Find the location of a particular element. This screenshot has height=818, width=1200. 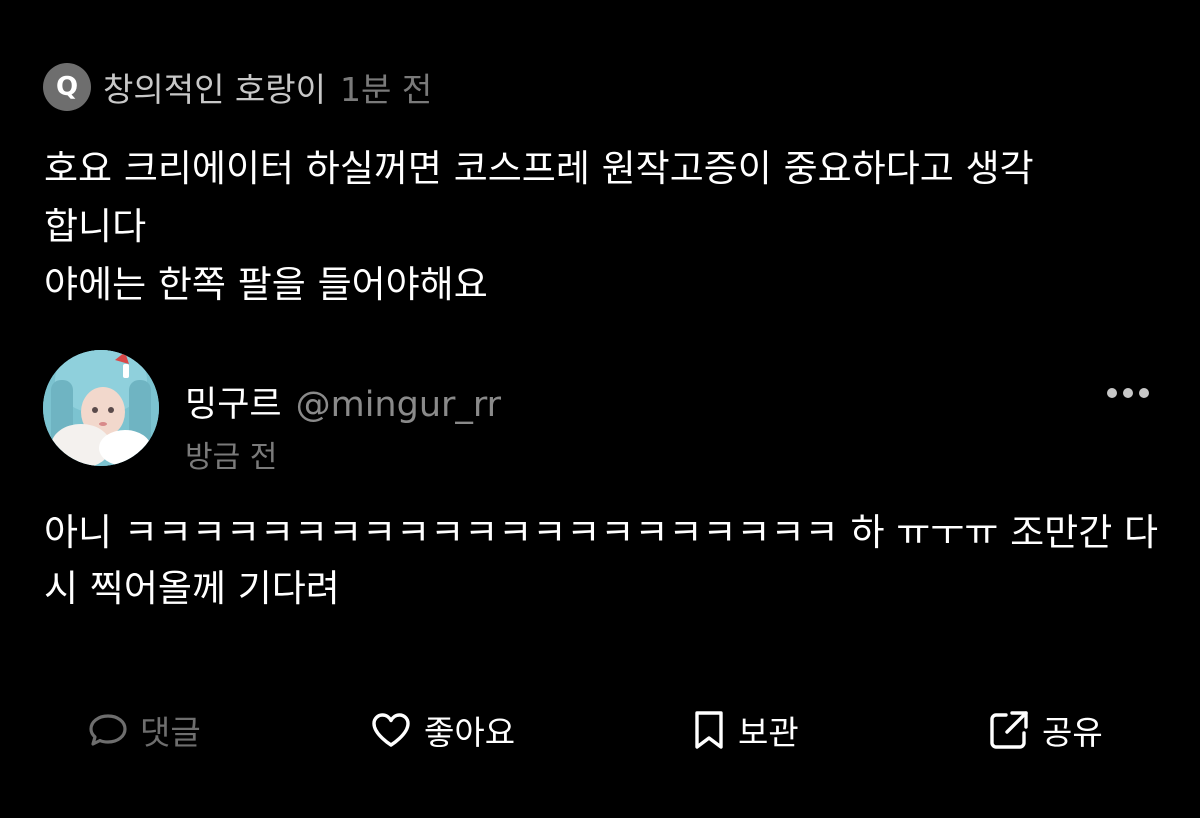

question-header: Q 창의적인 호랑이 1분 전 is located at coordinates (237, 87).